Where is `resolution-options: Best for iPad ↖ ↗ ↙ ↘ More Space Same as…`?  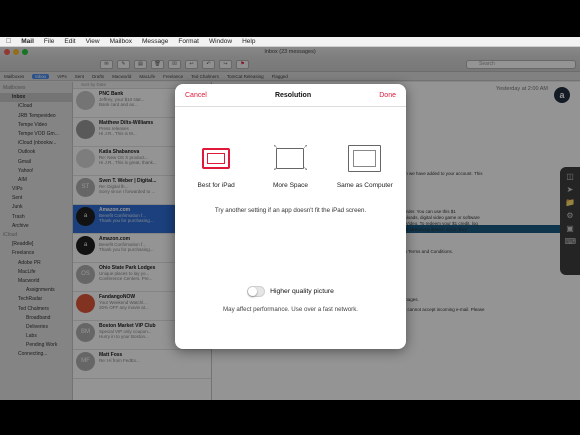 resolution-options: Best for iPad ↖ ↗ ↙ ↘ More Space Same as… is located at coordinates (290, 165).